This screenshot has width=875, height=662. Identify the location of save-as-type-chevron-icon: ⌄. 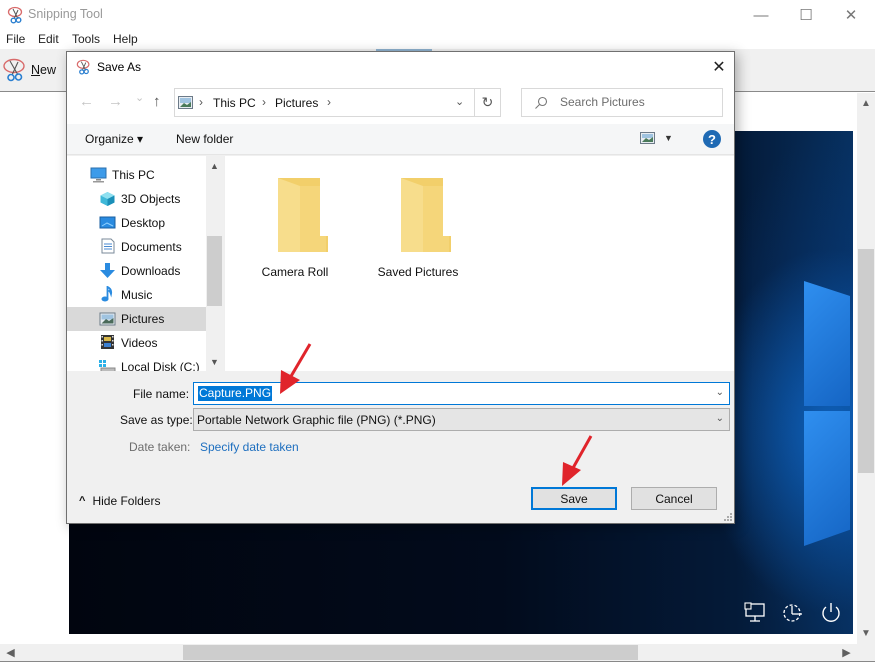
(719, 418).